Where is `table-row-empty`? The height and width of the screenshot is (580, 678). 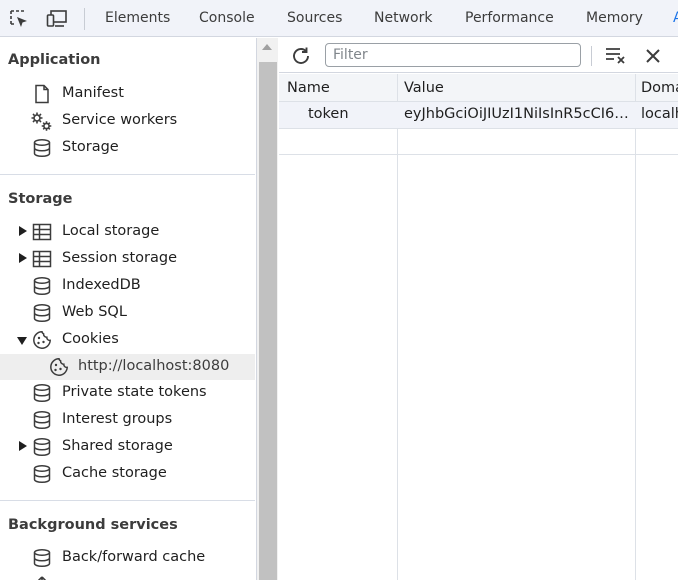
table-row-empty is located at coordinates (478, 142).